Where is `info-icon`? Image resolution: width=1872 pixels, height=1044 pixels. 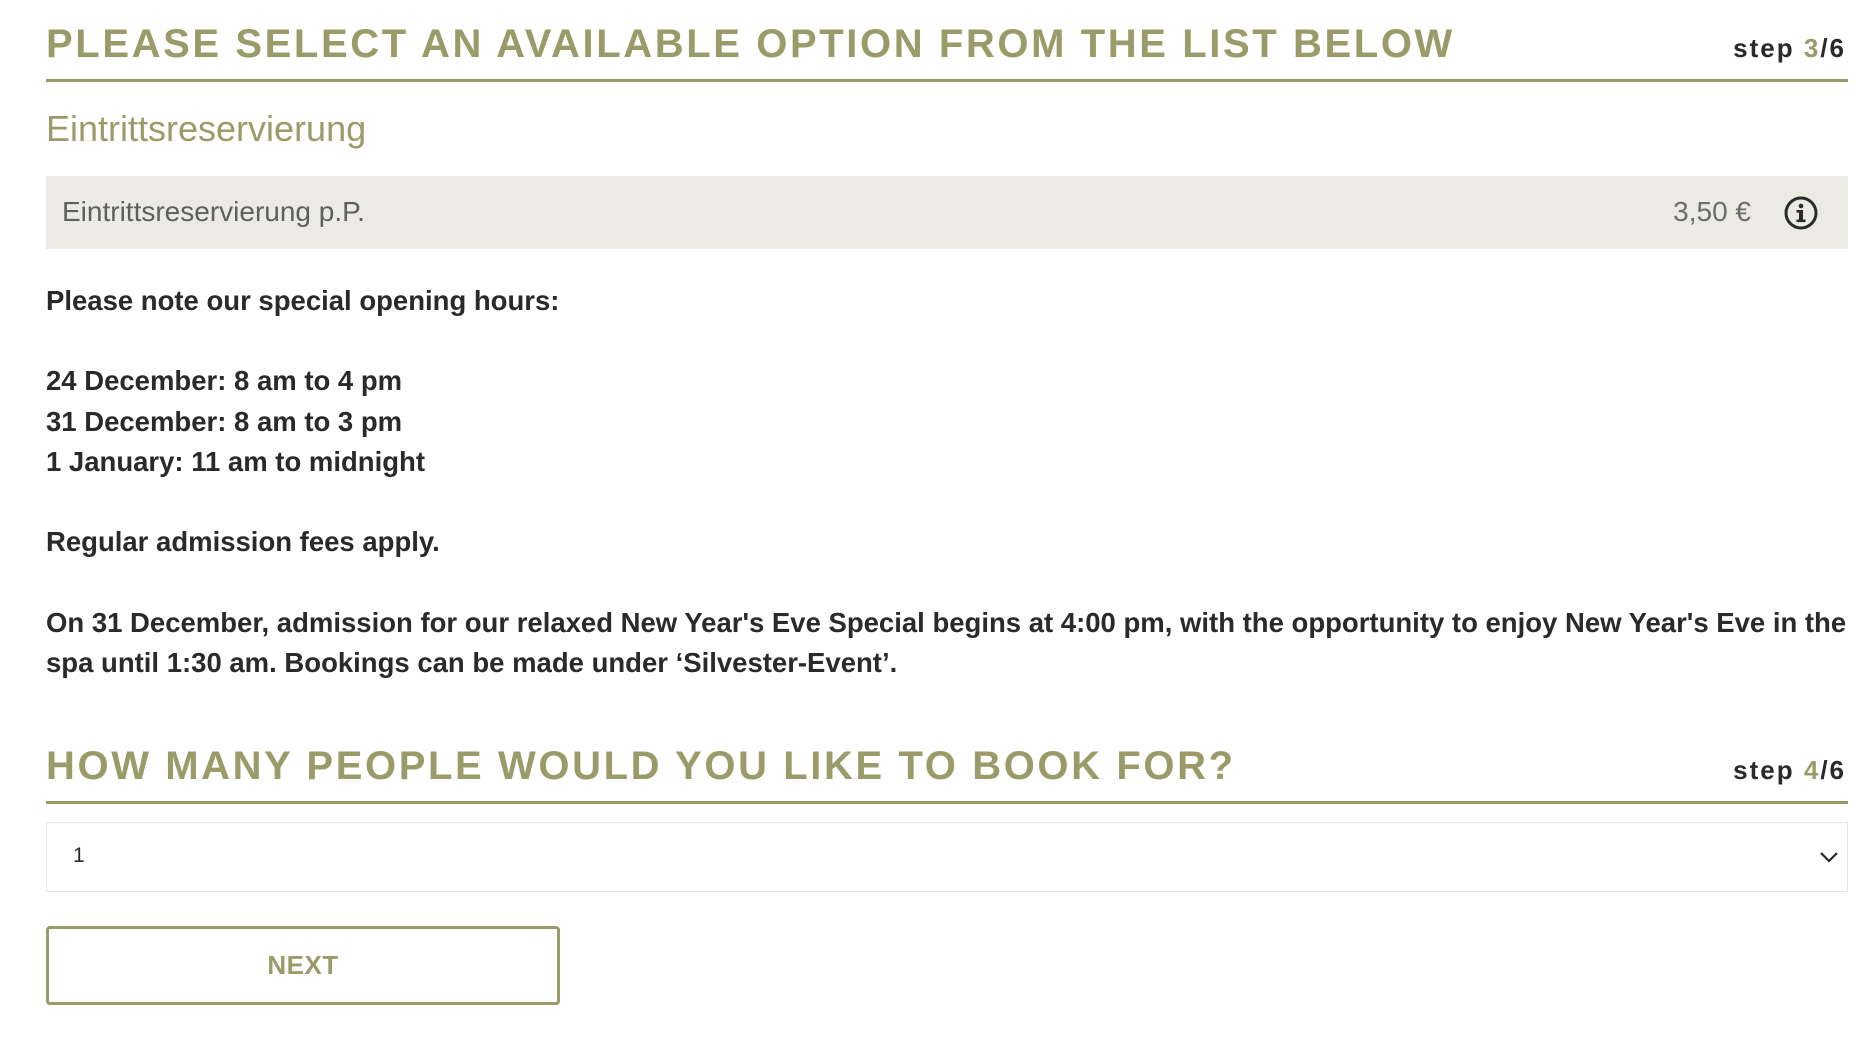 info-icon is located at coordinates (1801, 213).